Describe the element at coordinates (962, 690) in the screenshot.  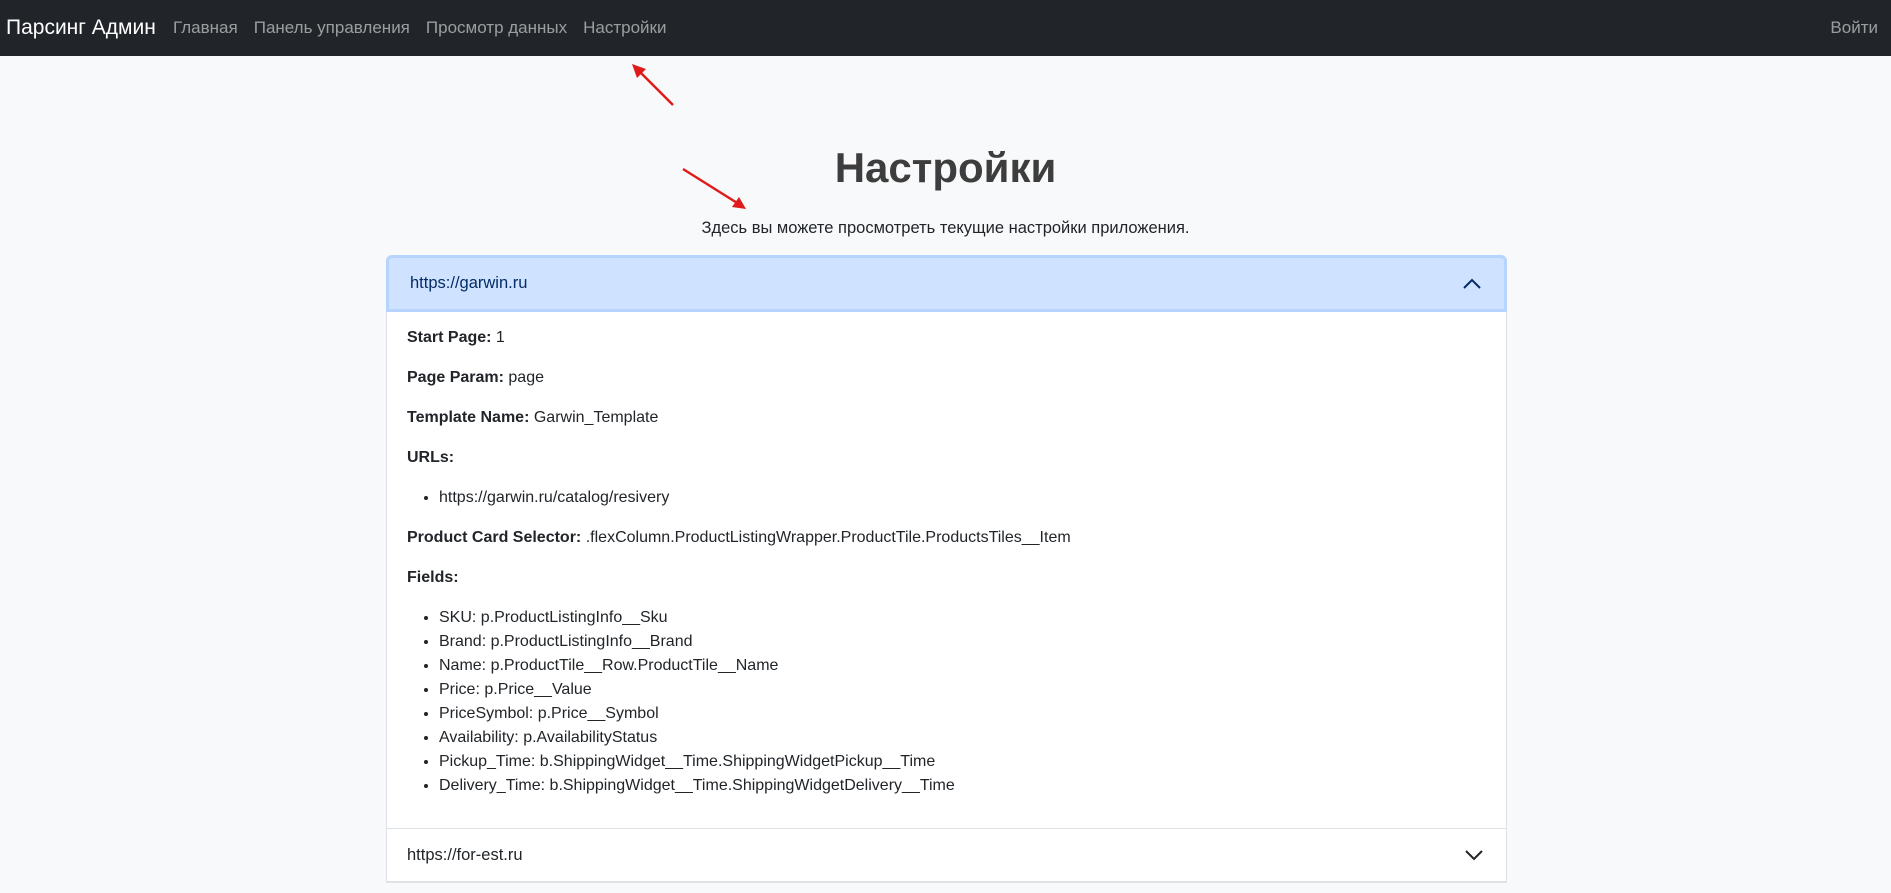
I see `list-item: Price: p.Price__Value` at that location.